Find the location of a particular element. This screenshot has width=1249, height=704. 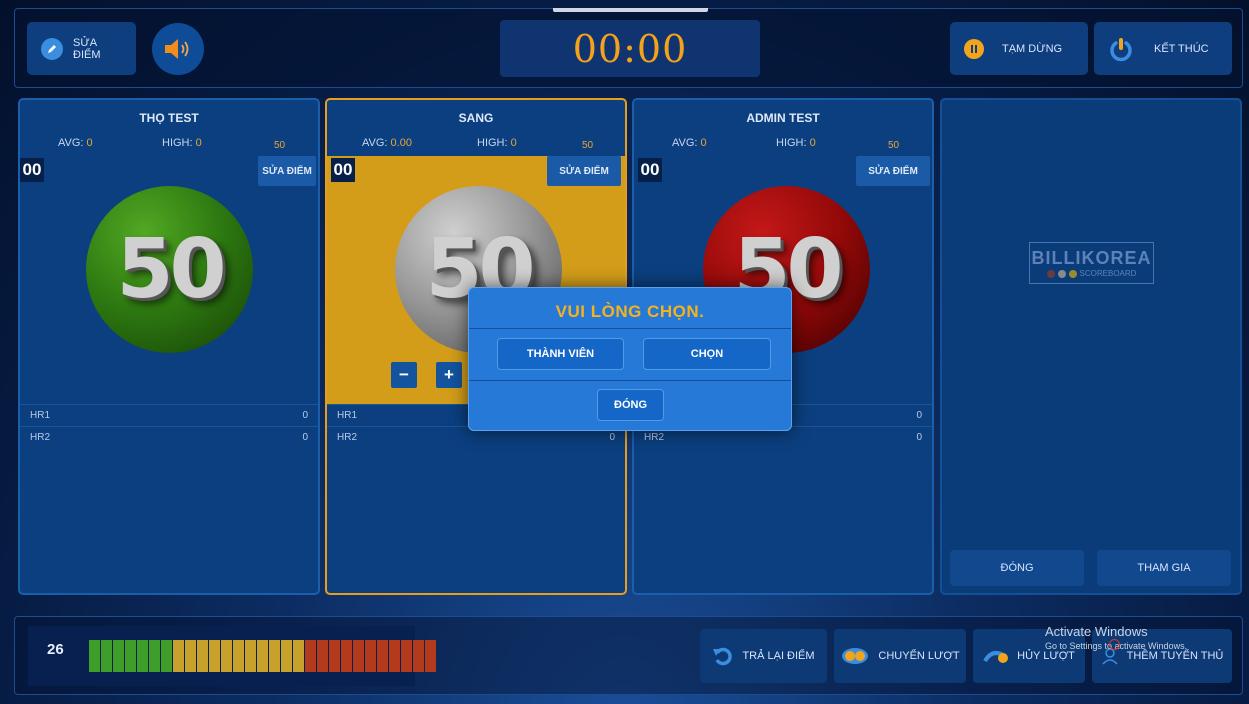

shot-clock-meter: 26 is located at coordinates (232, 656).